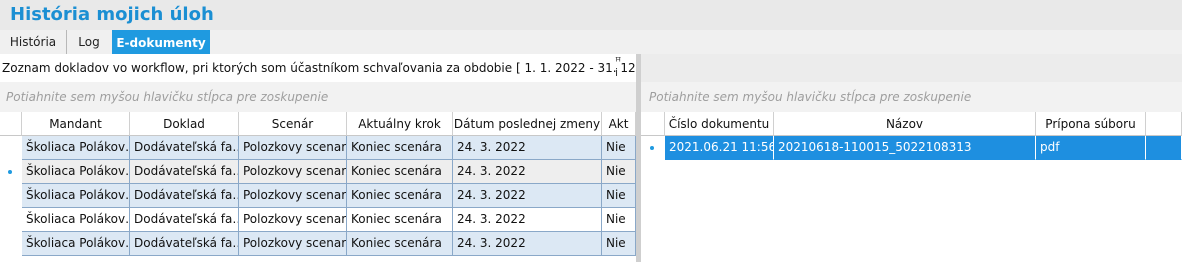  What do you see at coordinates (1091, 124) in the screenshot?
I see `column-header-pripona: Prípona súboru` at bounding box center [1091, 124].